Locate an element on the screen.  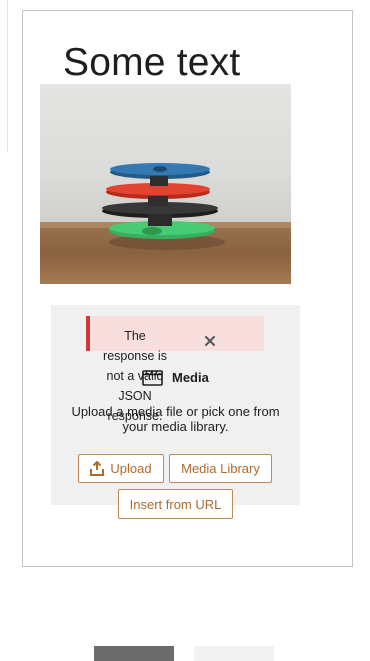
media-library-button: Media Library is located at coordinates (220, 468).